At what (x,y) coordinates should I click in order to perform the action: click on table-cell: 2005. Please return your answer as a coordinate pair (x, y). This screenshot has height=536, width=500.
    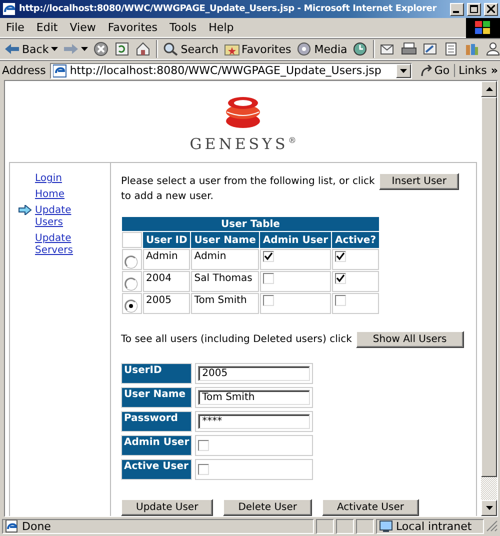
    Looking at the image, I should click on (166, 303).